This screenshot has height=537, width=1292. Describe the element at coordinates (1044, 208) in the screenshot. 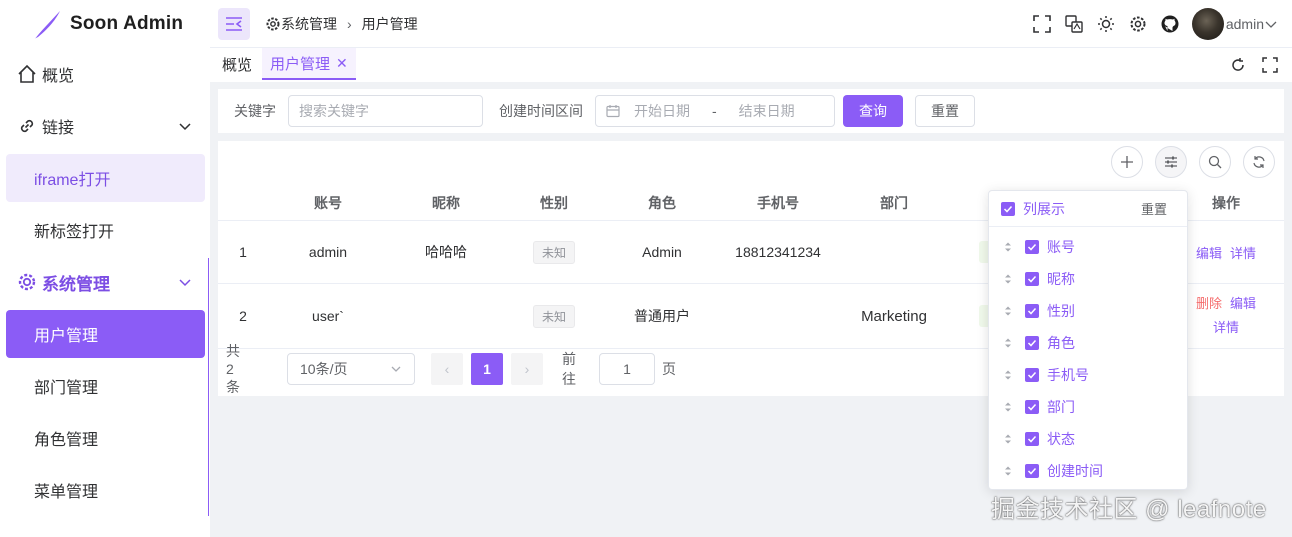

I see `popover-title: 列展示` at that location.